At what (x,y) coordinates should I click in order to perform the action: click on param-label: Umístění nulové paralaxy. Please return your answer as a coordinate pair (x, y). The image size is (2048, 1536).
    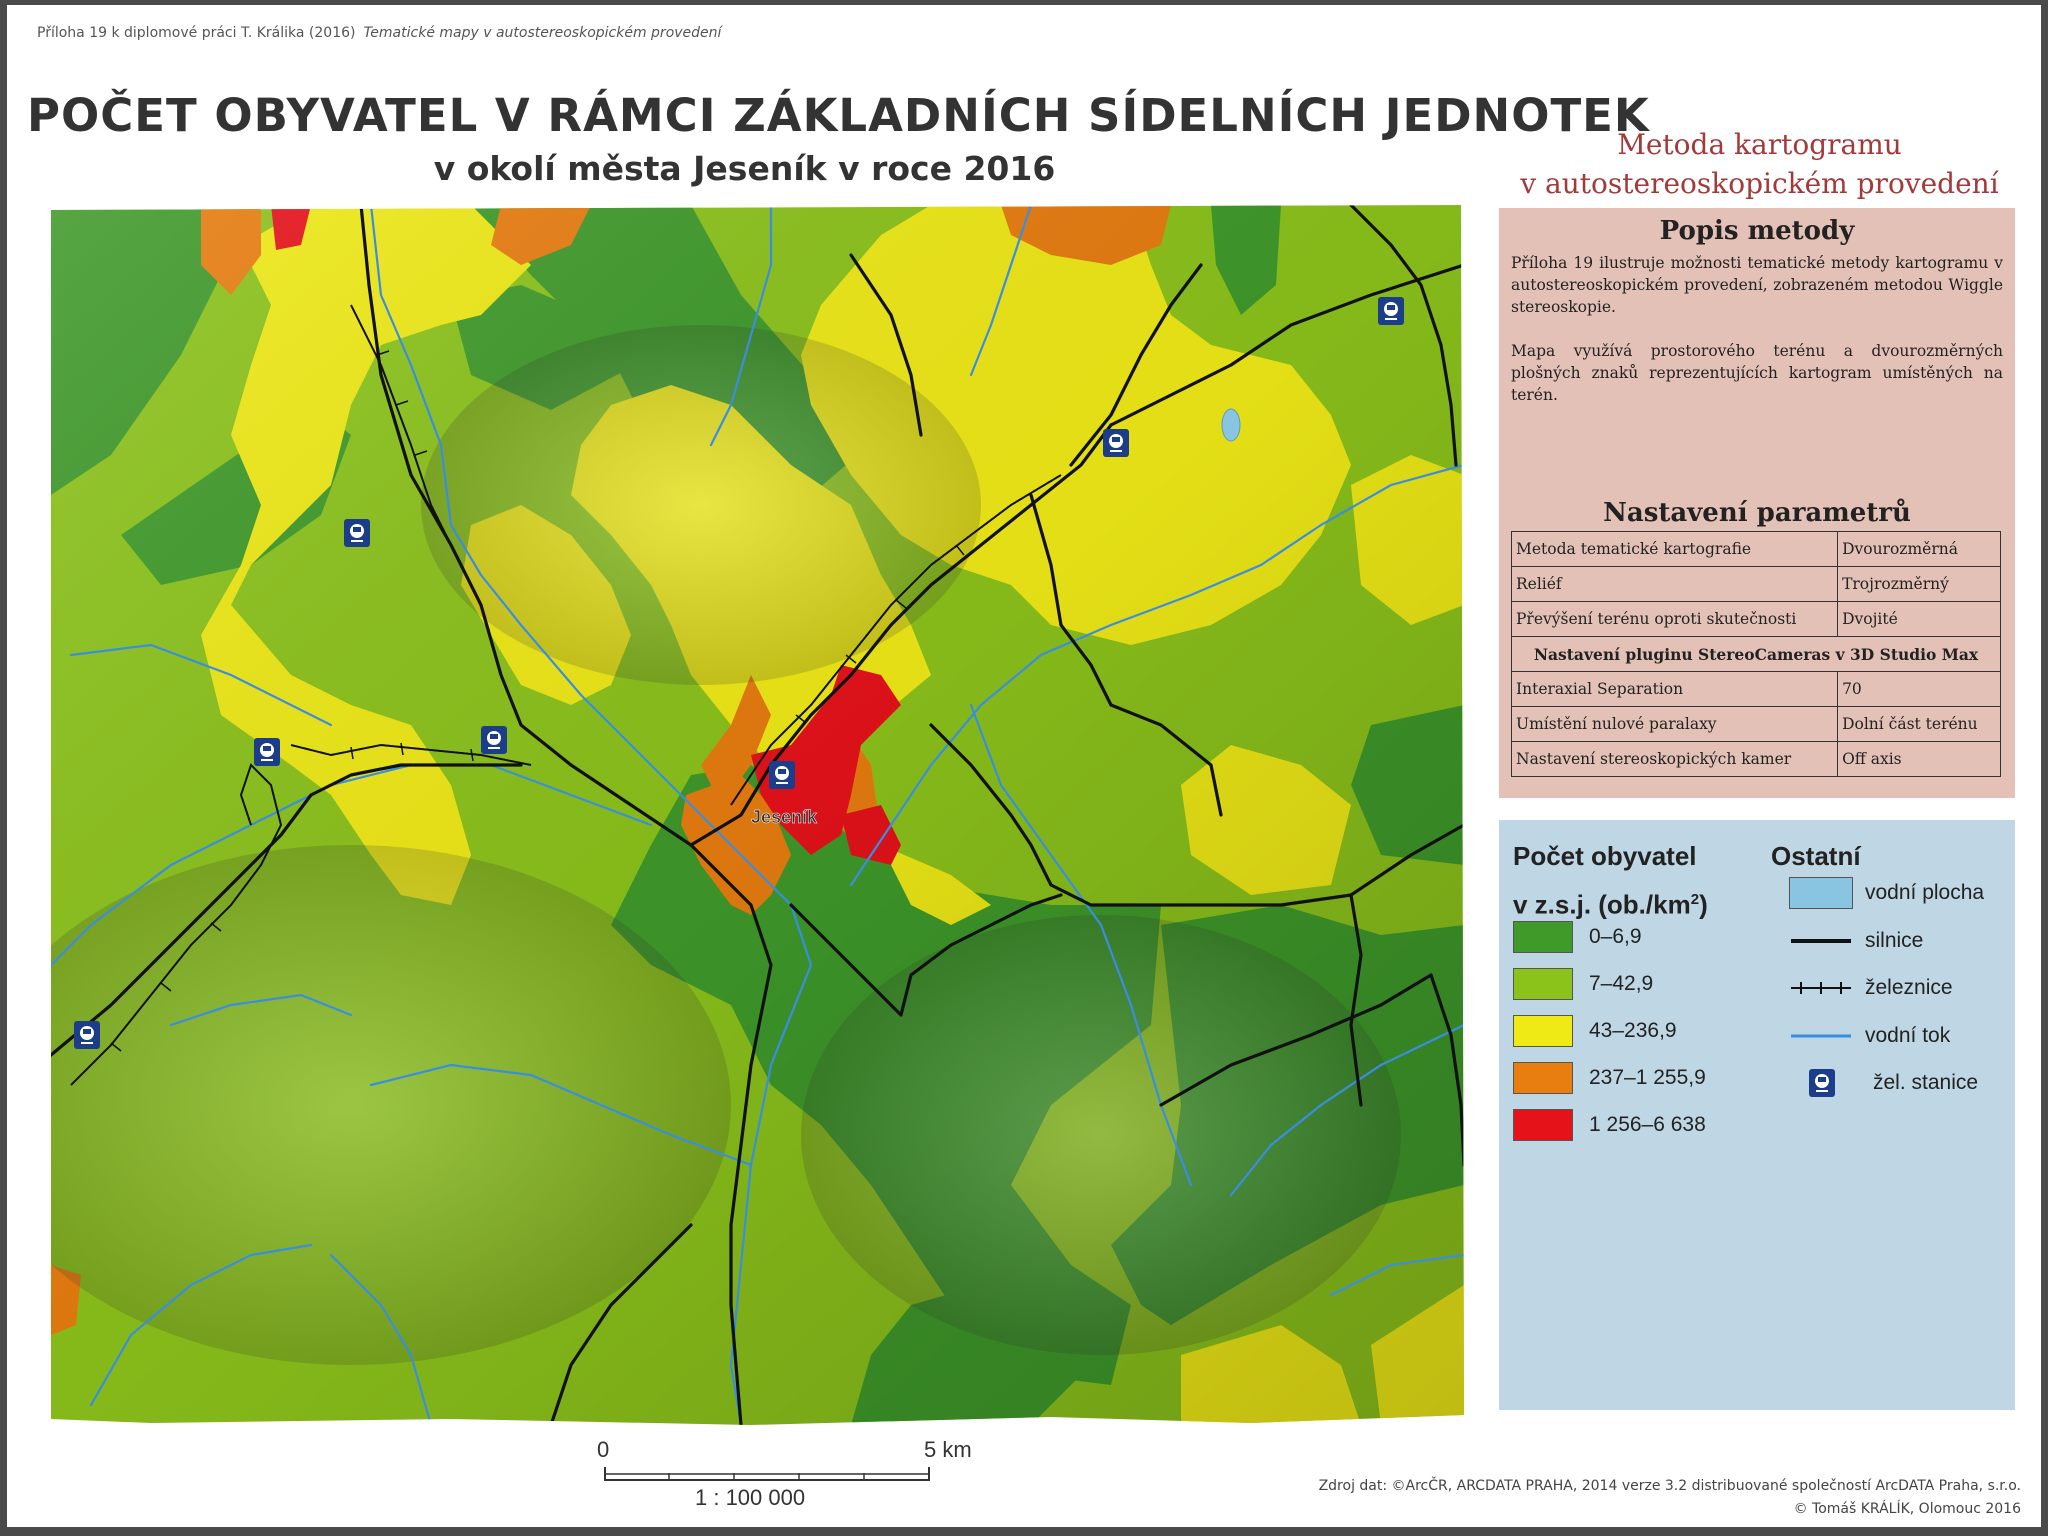
    Looking at the image, I should click on (1674, 724).